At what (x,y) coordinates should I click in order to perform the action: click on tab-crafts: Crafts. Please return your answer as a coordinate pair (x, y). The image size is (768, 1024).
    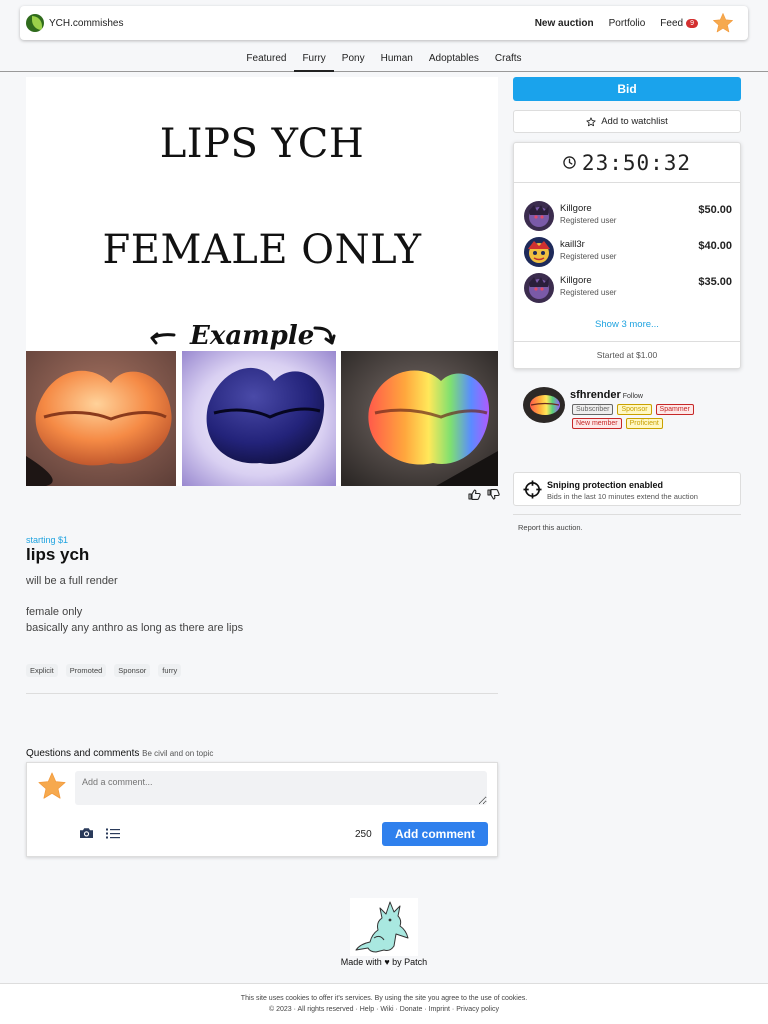
    Looking at the image, I should click on (508, 61).